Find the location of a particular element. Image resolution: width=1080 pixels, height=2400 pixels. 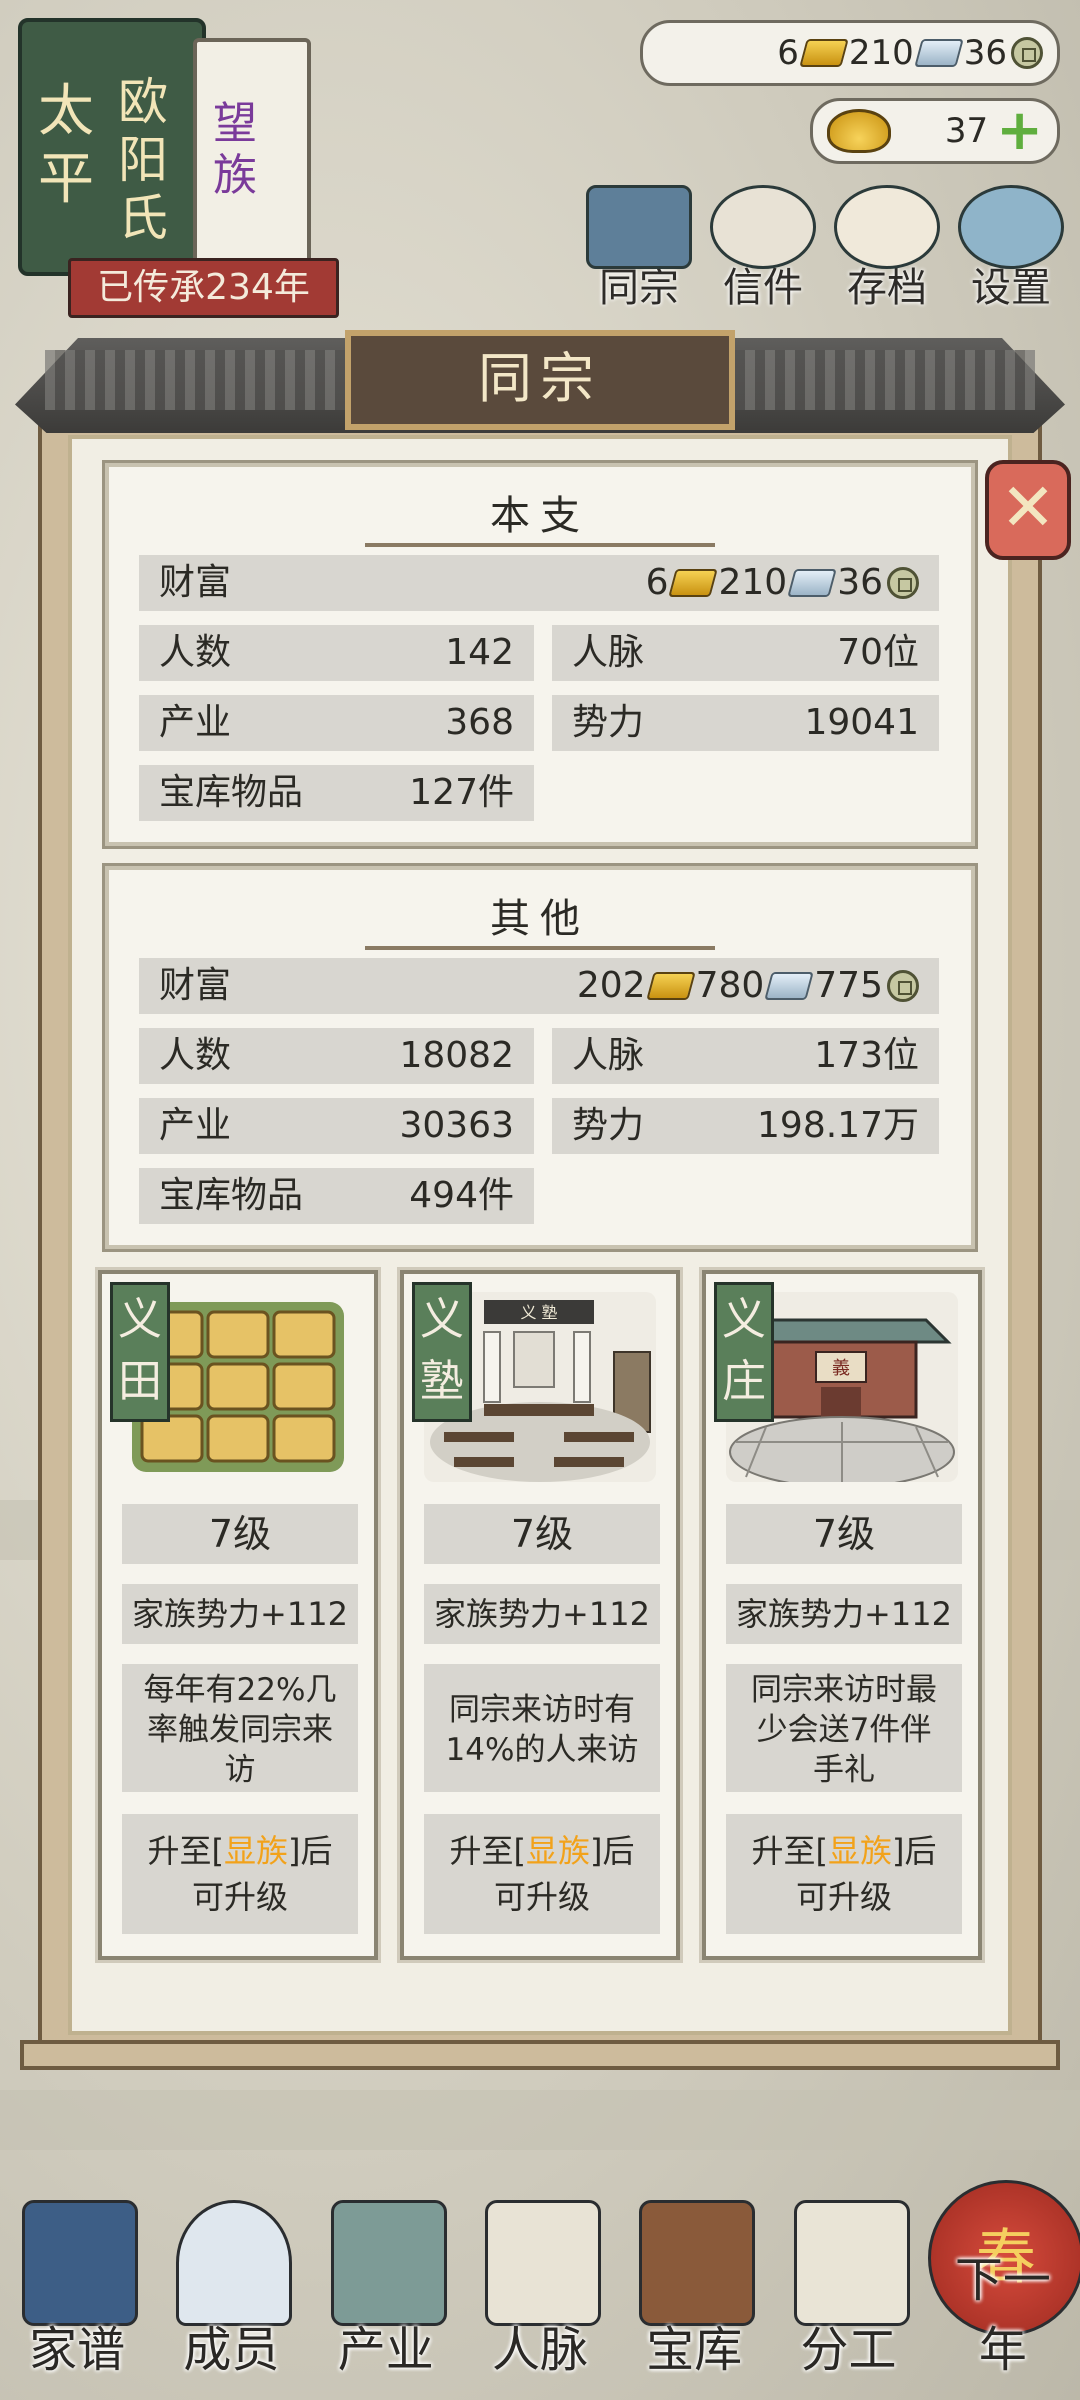

estate-sign: 義 is located at coordinates (841, 1368).